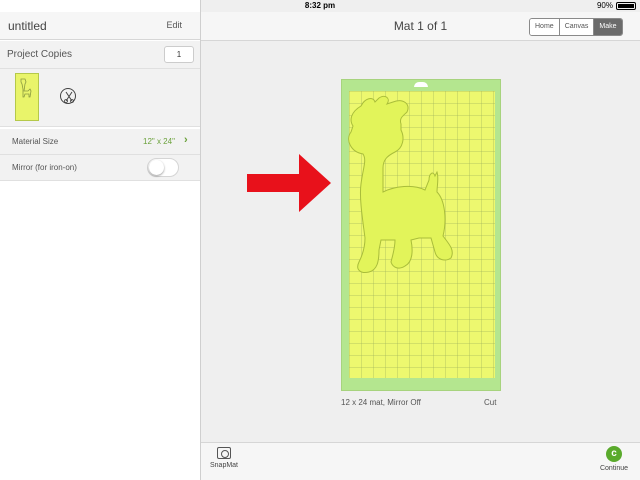  I want to click on mirror-toggle, so click(163, 167).